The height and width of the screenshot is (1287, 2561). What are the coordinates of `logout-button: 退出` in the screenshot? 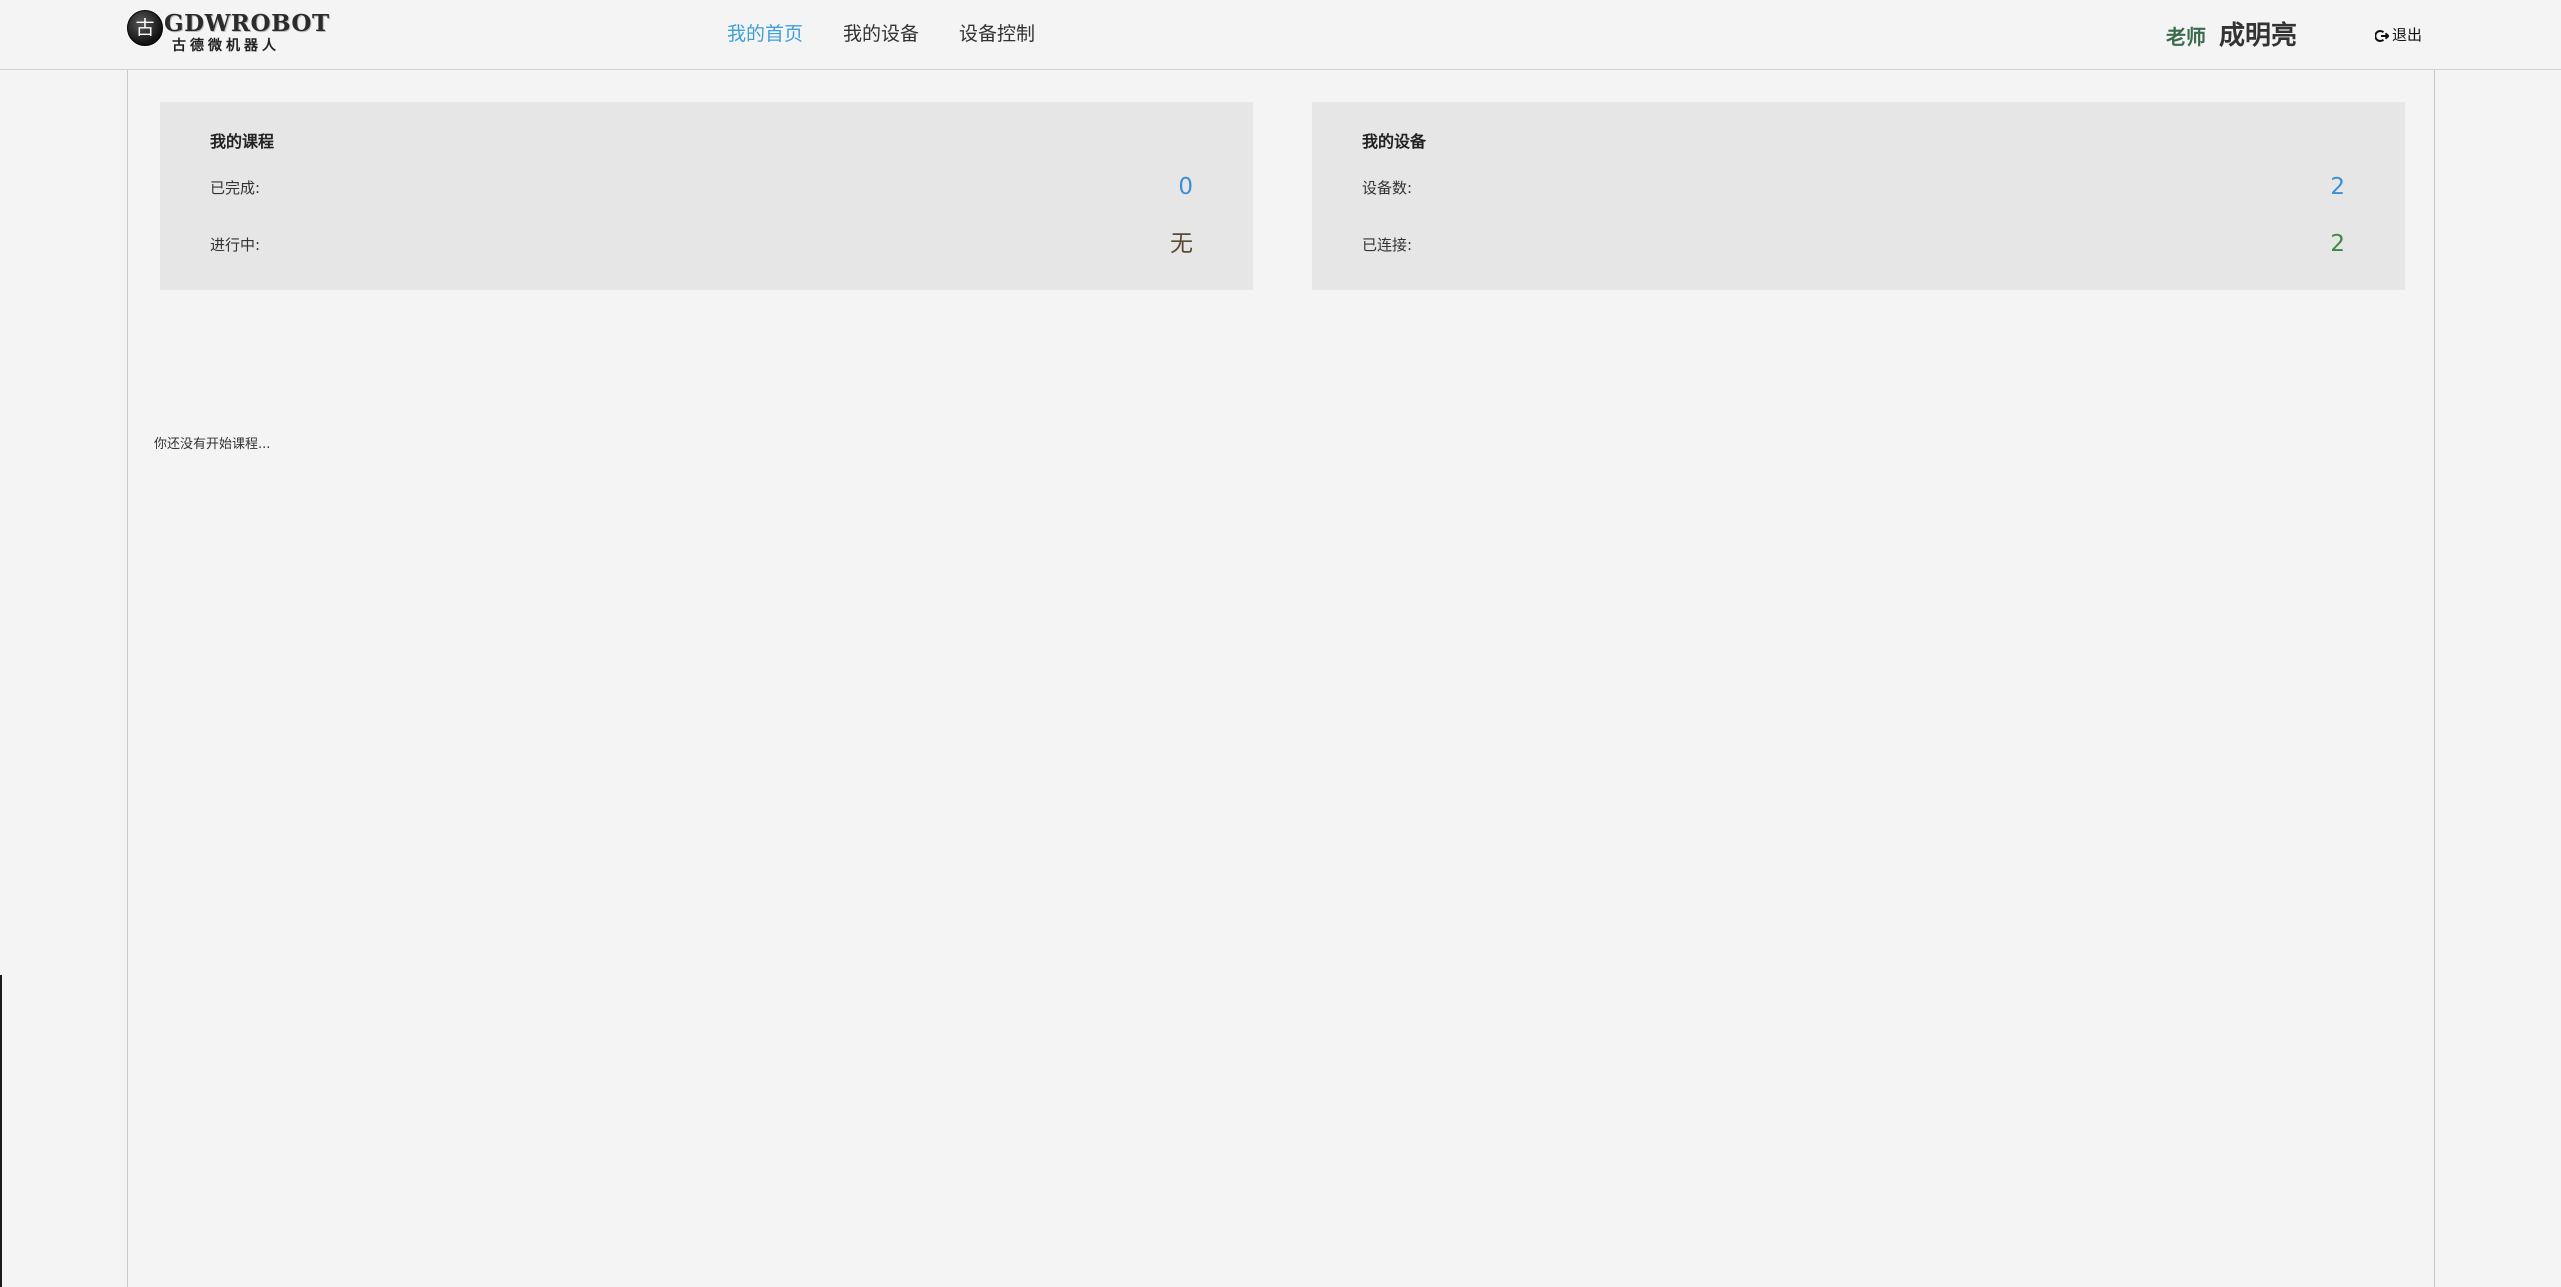 It's located at (2398, 35).